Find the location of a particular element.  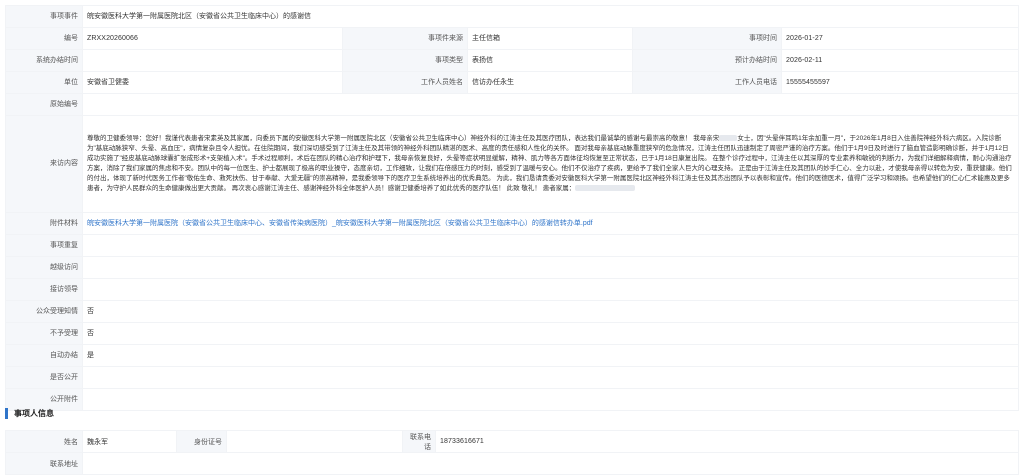

label-is-public: 是否公开 is located at coordinates (44, 377).